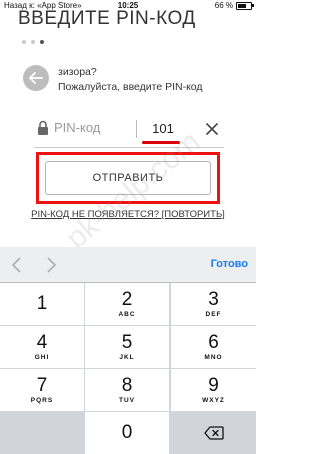 The image size is (320, 454). I want to click on key-8: 8 TUV, so click(127, 390).